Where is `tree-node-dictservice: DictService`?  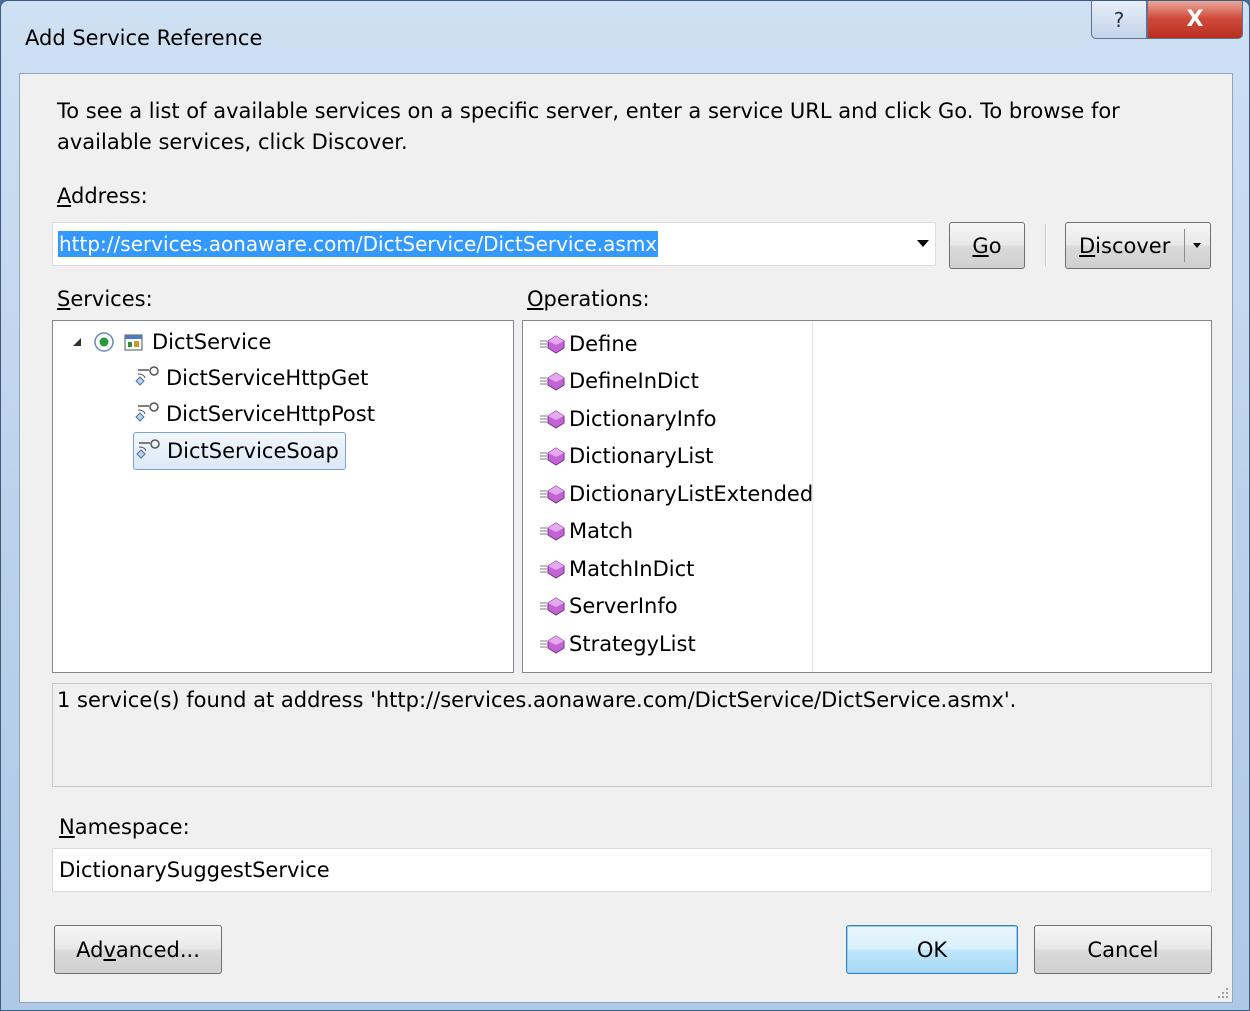
tree-node-dictservice: DictService is located at coordinates (171, 342).